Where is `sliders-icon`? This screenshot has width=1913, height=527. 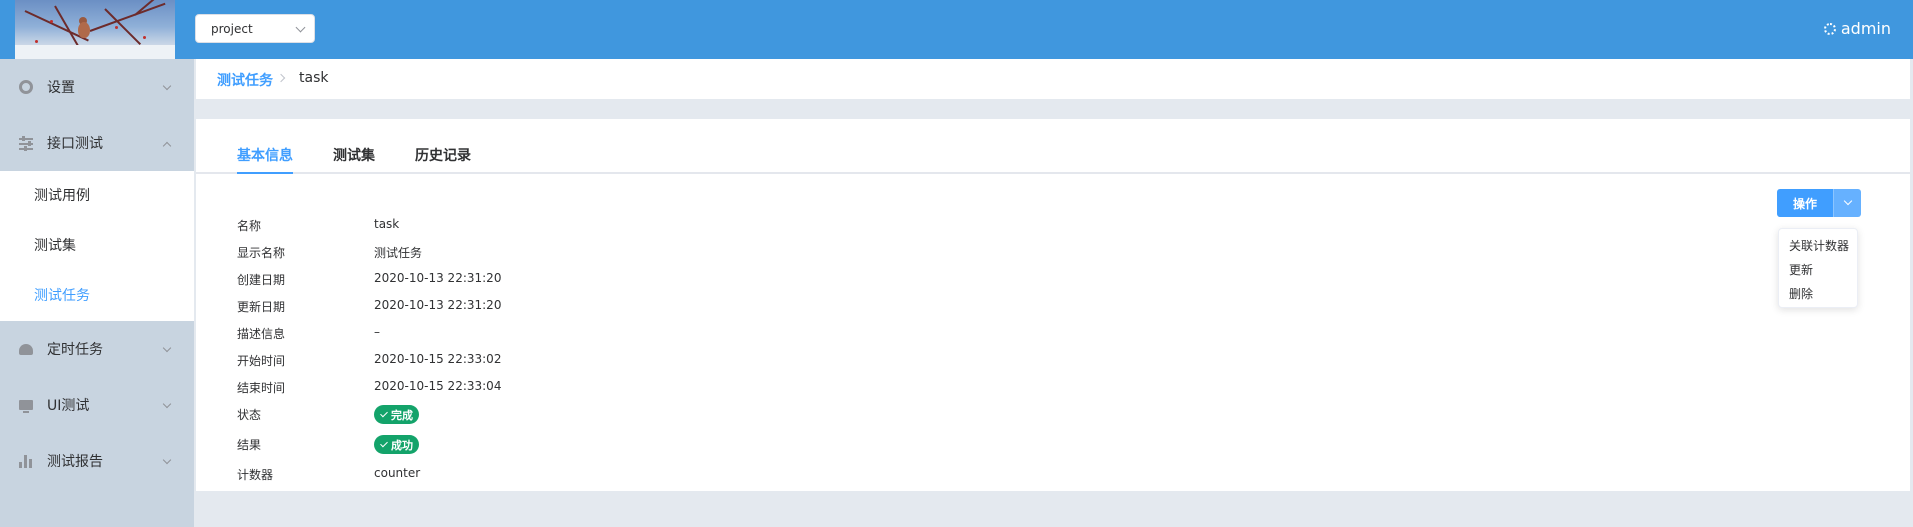 sliders-icon is located at coordinates (26, 143).